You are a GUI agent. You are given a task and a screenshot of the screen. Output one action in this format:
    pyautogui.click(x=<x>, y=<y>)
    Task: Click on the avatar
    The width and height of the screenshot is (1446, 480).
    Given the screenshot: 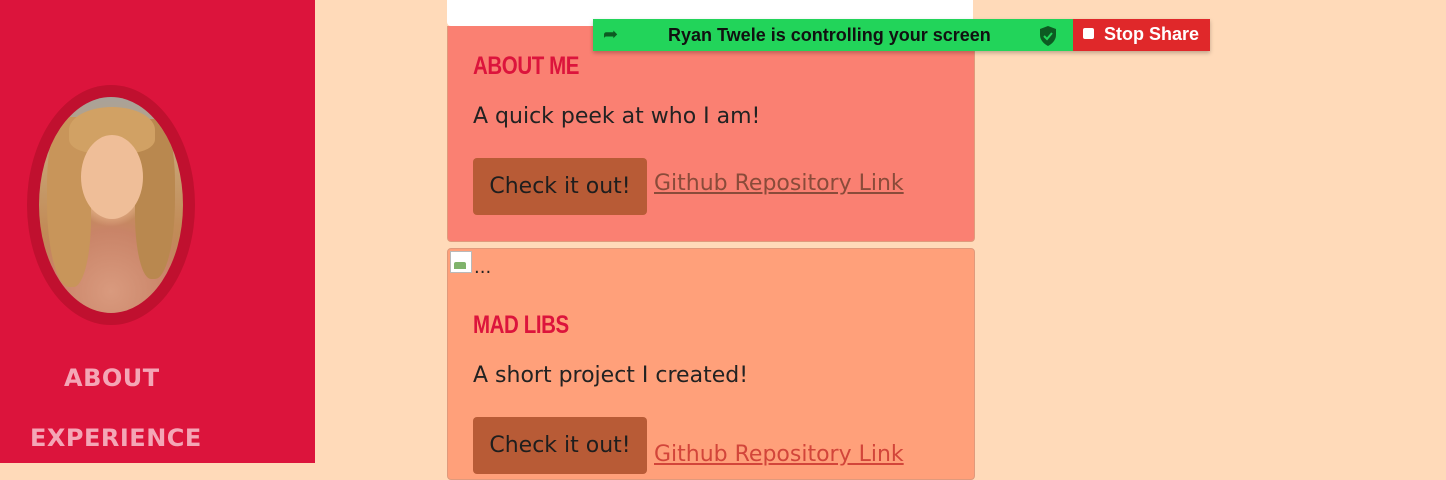 What is the action you would take?
    pyautogui.click(x=111, y=205)
    